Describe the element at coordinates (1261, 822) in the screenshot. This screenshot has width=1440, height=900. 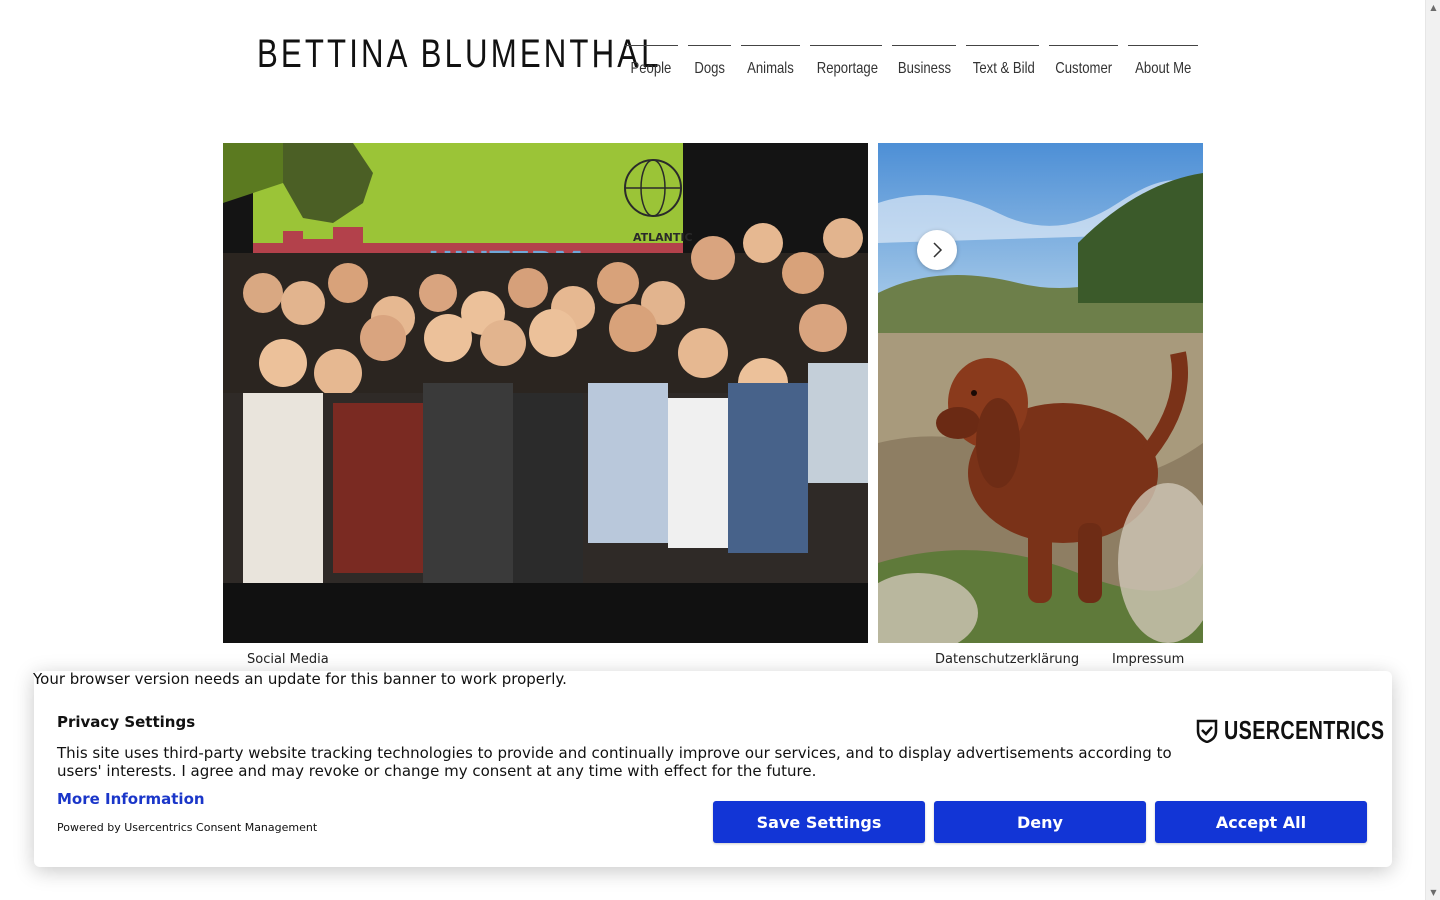
I see `accept-all-button: Accept All` at that location.